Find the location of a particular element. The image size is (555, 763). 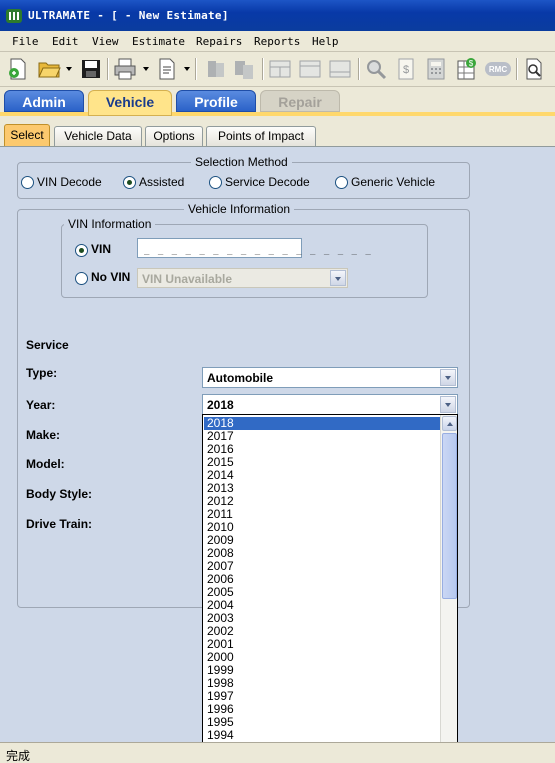

year-option: 2015 is located at coordinates (322, 462).